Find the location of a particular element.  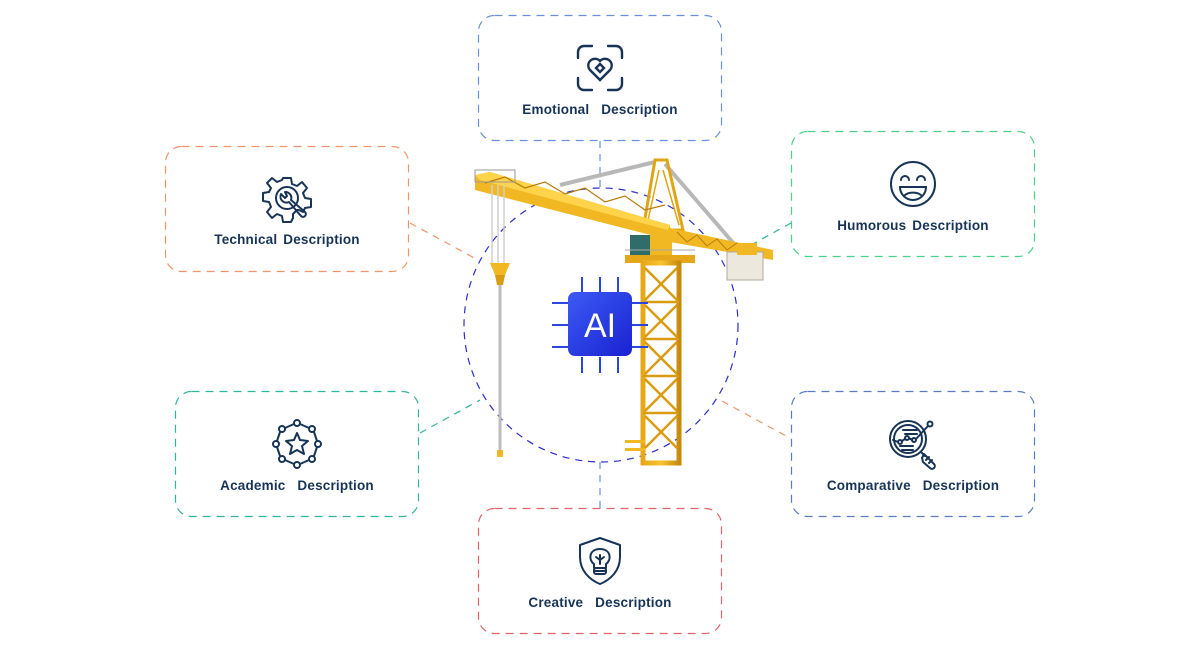

card-emotional-description: Emotional Description is located at coordinates (600, 78).